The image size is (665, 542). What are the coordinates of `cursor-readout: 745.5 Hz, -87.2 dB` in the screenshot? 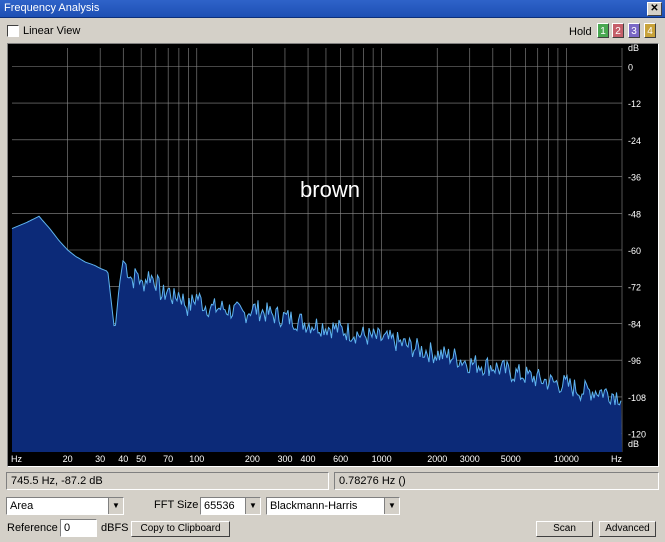 It's located at (167, 481).